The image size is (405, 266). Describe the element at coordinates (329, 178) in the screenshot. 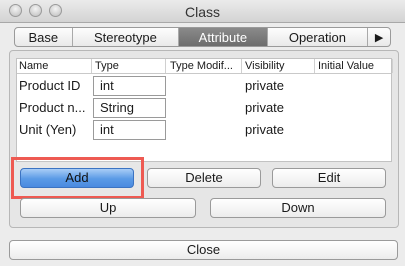

I see `edit-button: Edit` at that location.